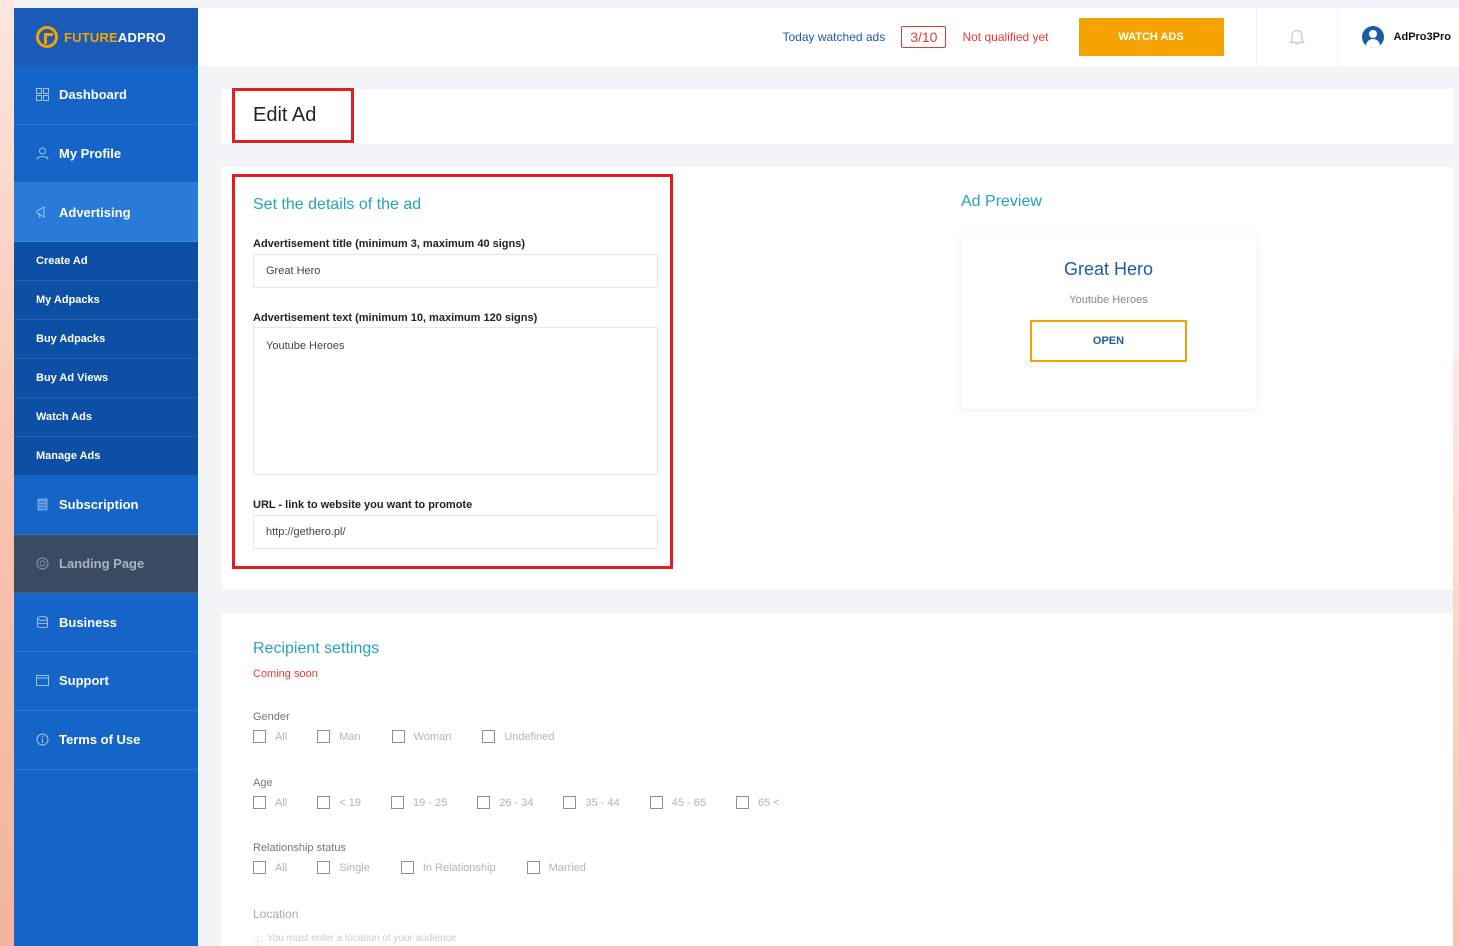 This screenshot has height=946, width=1459. What do you see at coordinates (350, 736) in the screenshot?
I see `checkbox-label: Man` at bounding box center [350, 736].